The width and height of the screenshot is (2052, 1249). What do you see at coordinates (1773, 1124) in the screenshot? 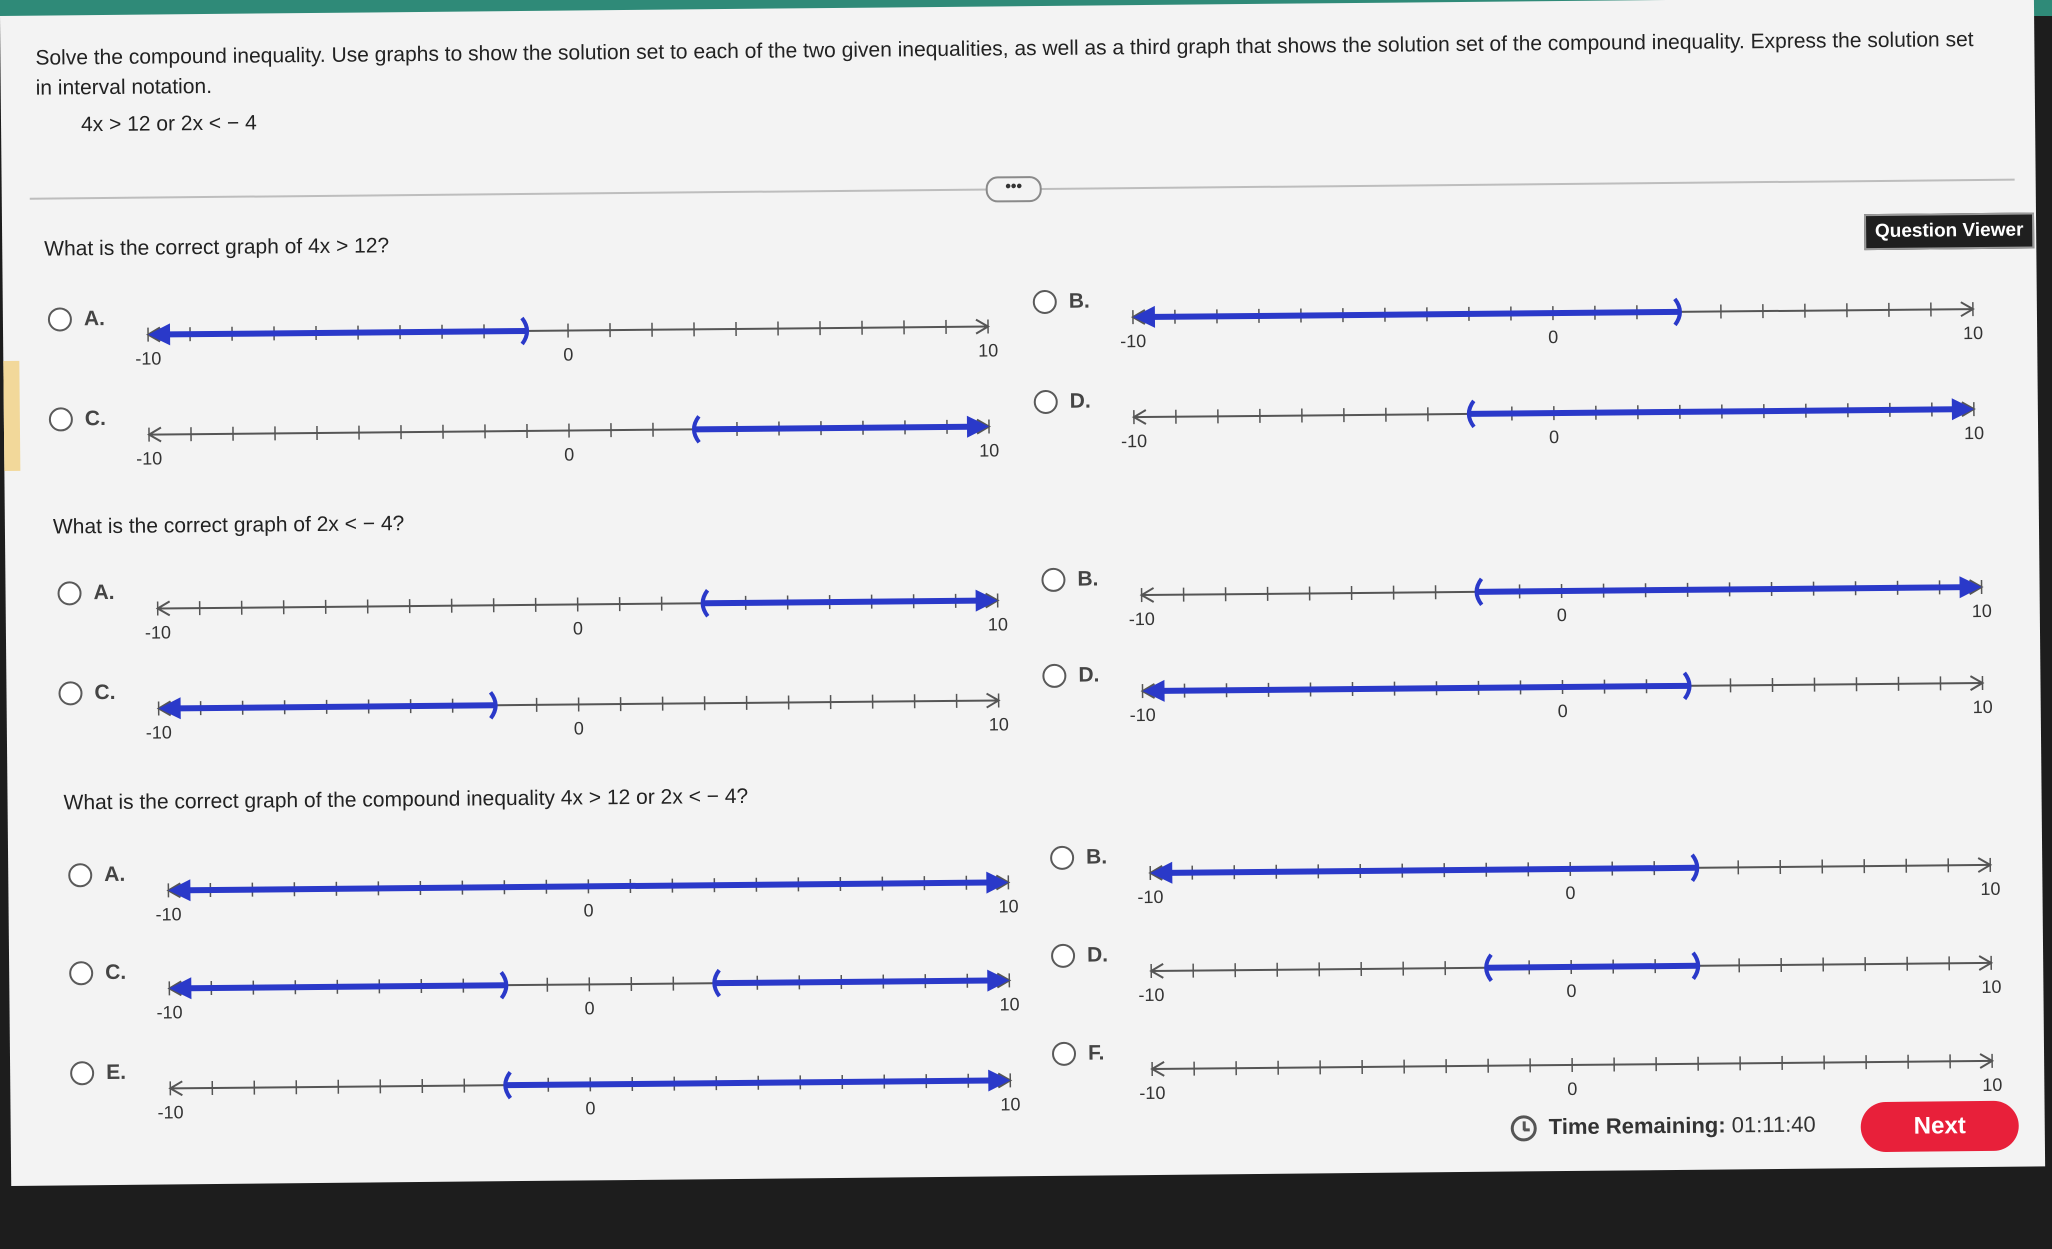
I see `time-remaining-value: 01:11:40` at bounding box center [1773, 1124].